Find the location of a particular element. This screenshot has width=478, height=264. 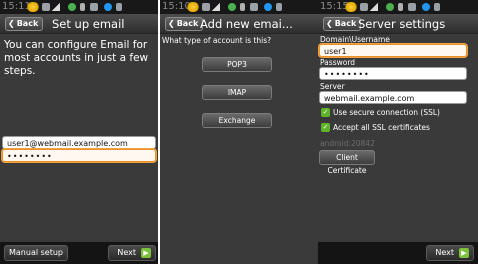

exchange-button: Exchange is located at coordinates (237, 120).